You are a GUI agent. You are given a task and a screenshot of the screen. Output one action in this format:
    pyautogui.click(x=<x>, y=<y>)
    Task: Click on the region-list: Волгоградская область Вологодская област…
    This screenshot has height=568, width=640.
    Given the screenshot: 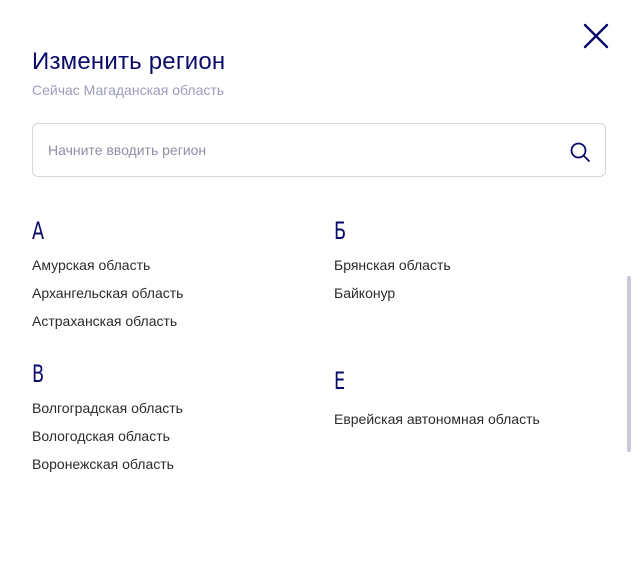 What is the action you would take?
    pyautogui.click(x=107, y=436)
    